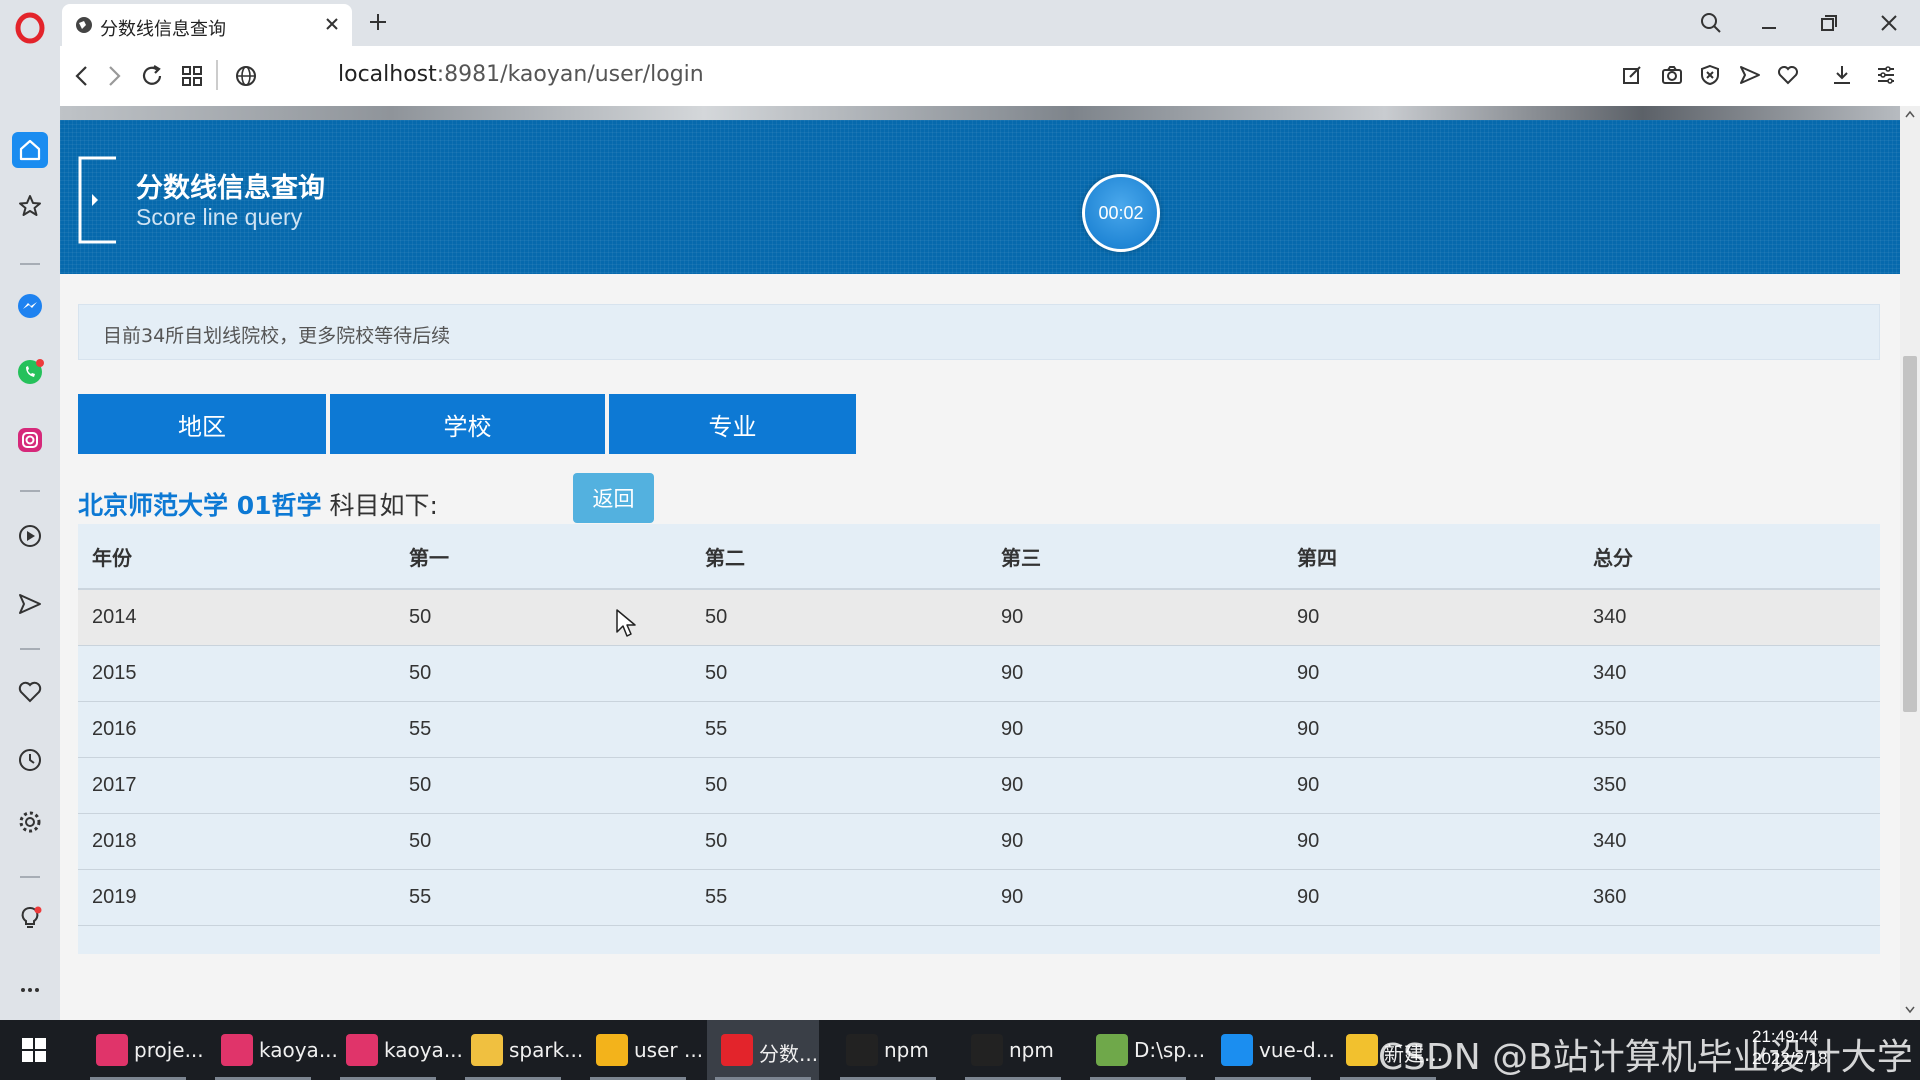  Describe the element at coordinates (1711, 23) in the screenshot. I see `tab-search-icon` at that location.